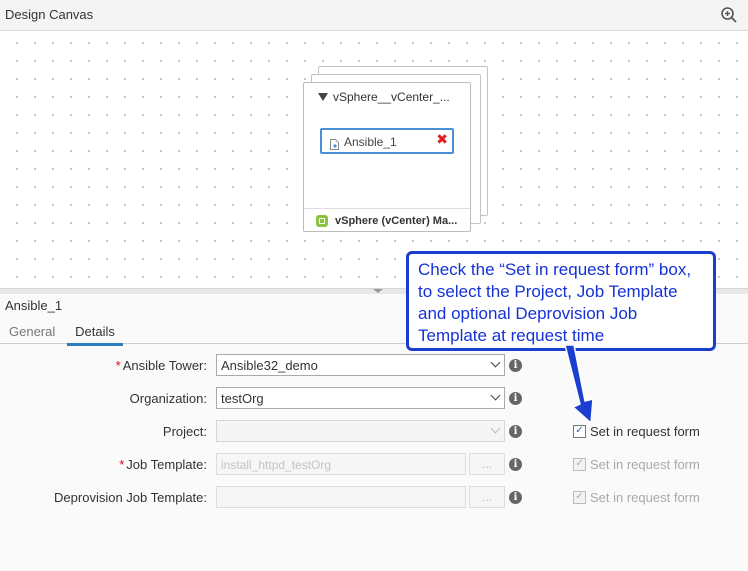  Describe the element at coordinates (442, 139) in the screenshot. I see `close-icon: ✖` at that location.